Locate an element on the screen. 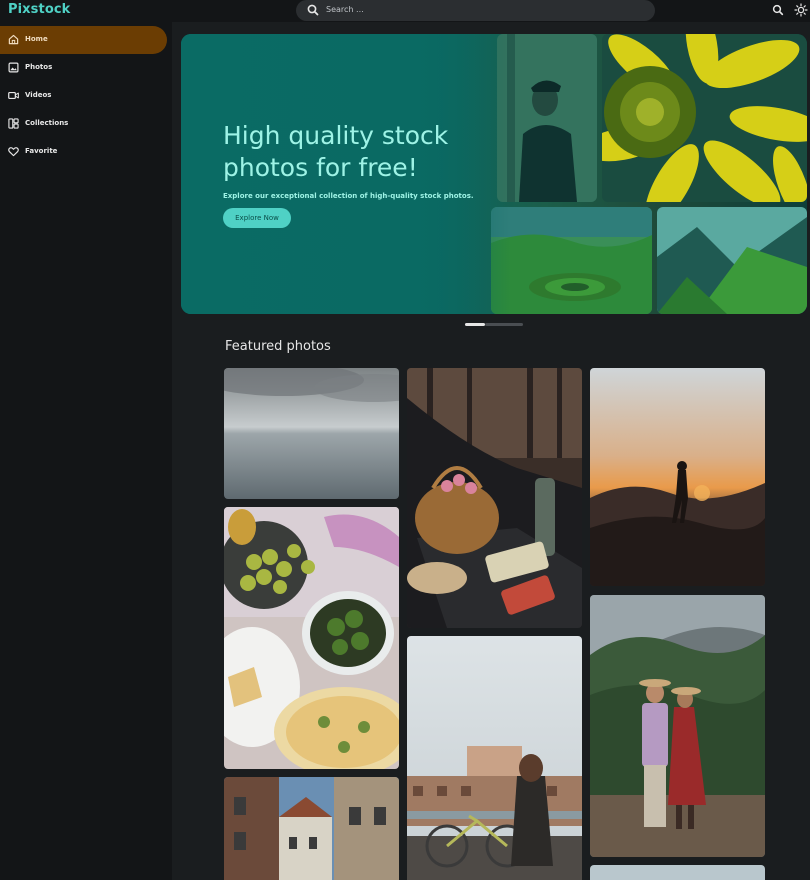  picnic-image is located at coordinates (494, 498).